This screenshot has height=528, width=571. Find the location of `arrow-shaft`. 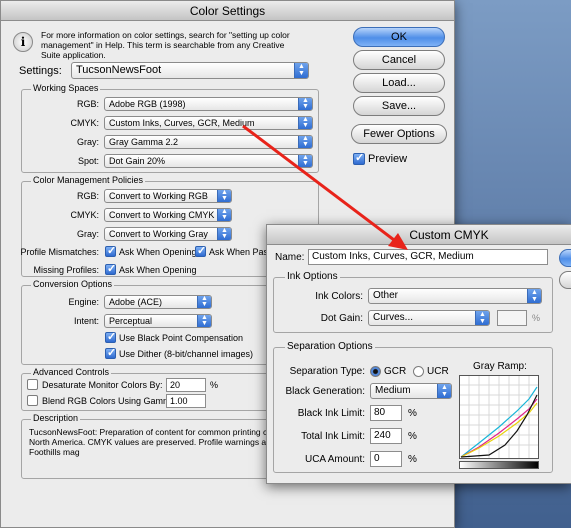

arrow-shaft is located at coordinates (320, 184).